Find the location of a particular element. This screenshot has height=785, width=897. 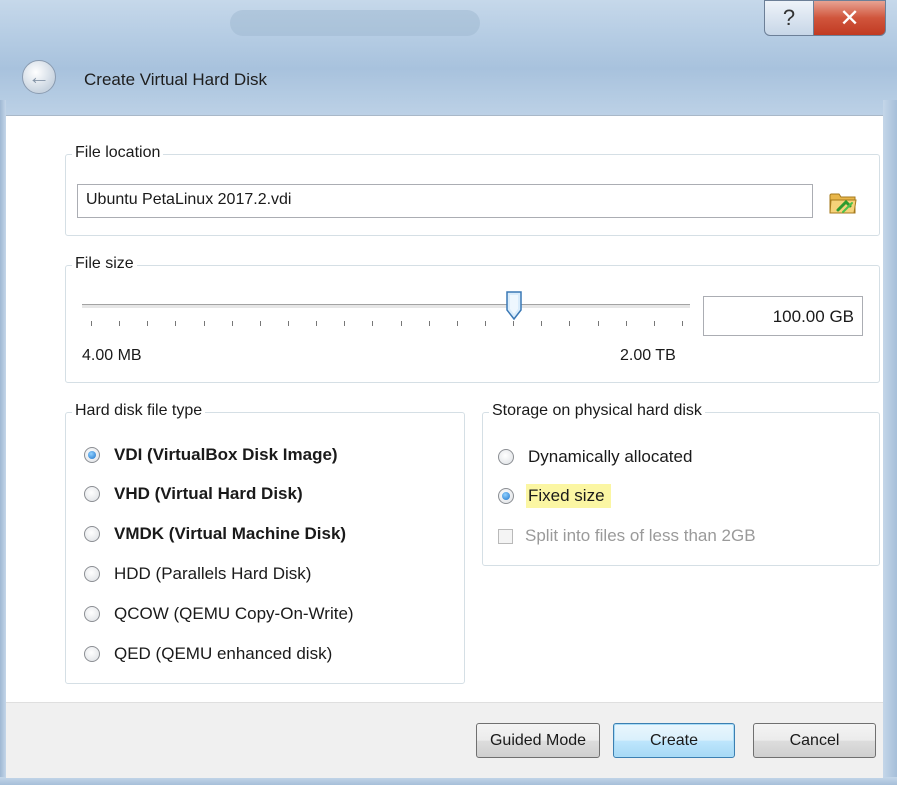

file-size-slider-thumb is located at coordinates (514, 306).